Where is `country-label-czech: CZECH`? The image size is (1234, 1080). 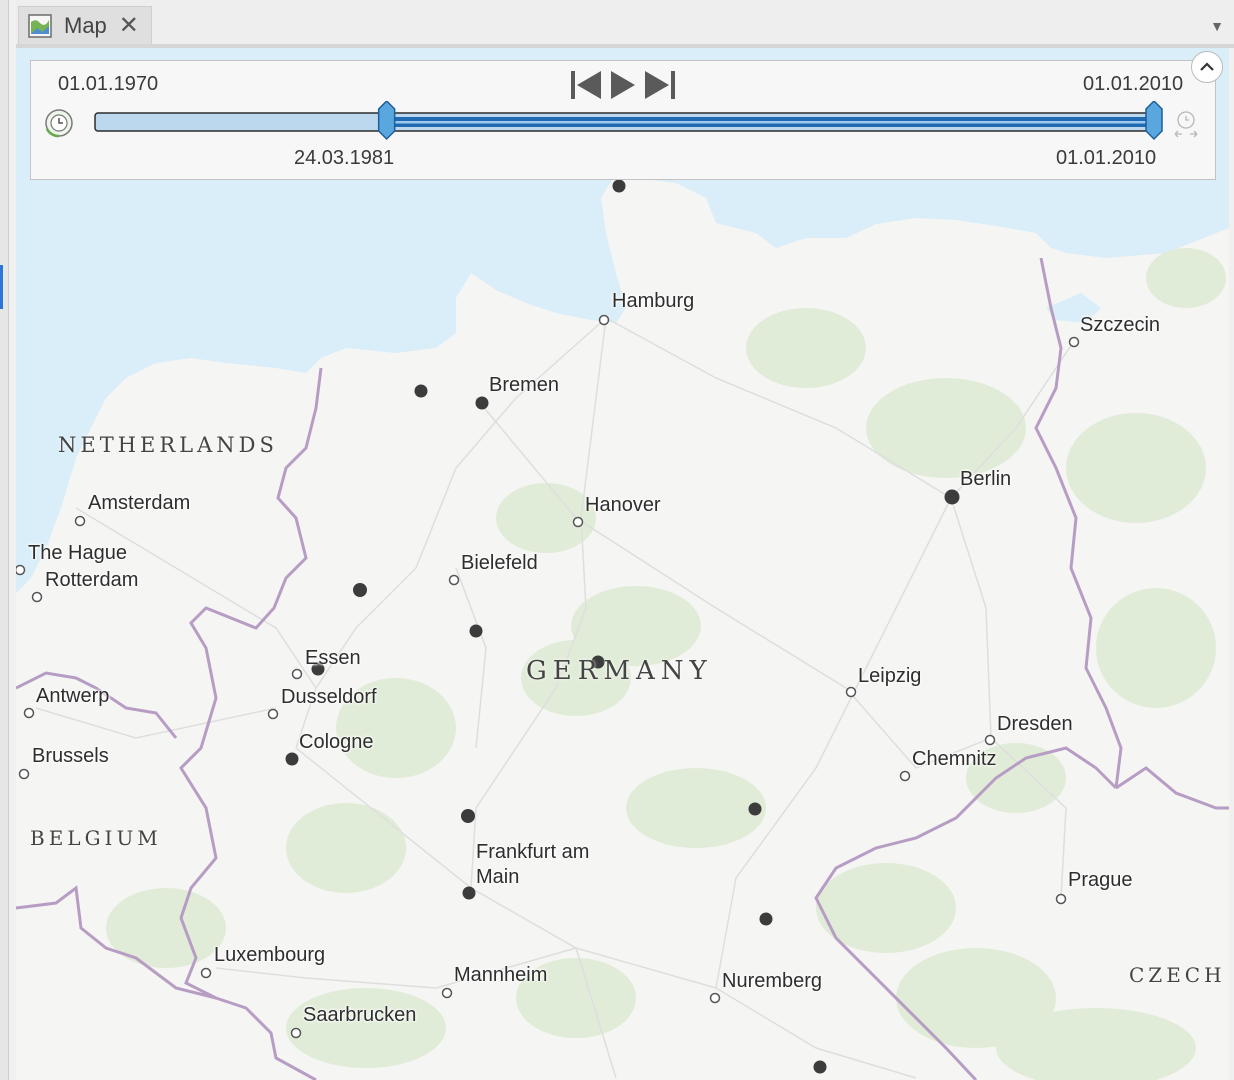 country-label-czech: CZECH is located at coordinates (1177, 975).